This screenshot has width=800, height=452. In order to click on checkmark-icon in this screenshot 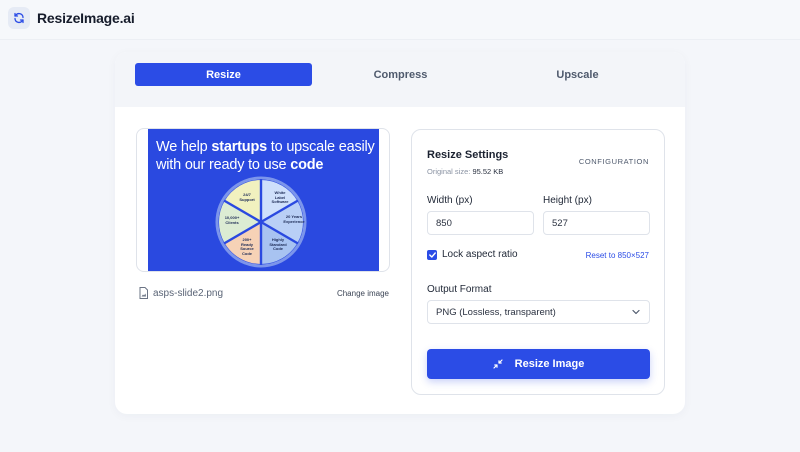, I will do `click(432, 255)`.